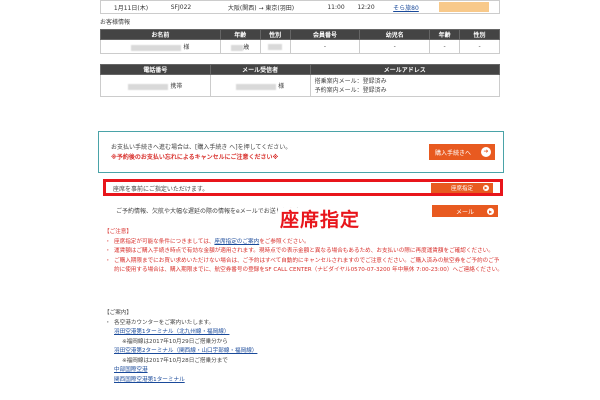 This screenshot has height=400, width=600. Describe the element at coordinates (304, 243) in the screenshot. I see `list-item: 座席指定が可能な条件につきましては、座席指定のご案内をご参照ください。` at that location.